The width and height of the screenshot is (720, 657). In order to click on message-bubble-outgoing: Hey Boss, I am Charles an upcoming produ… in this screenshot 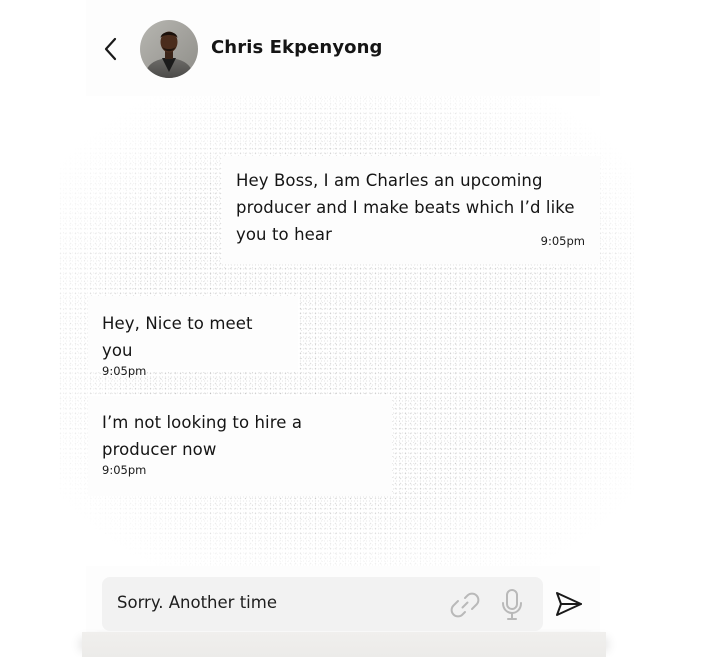, I will do `click(411, 210)`.